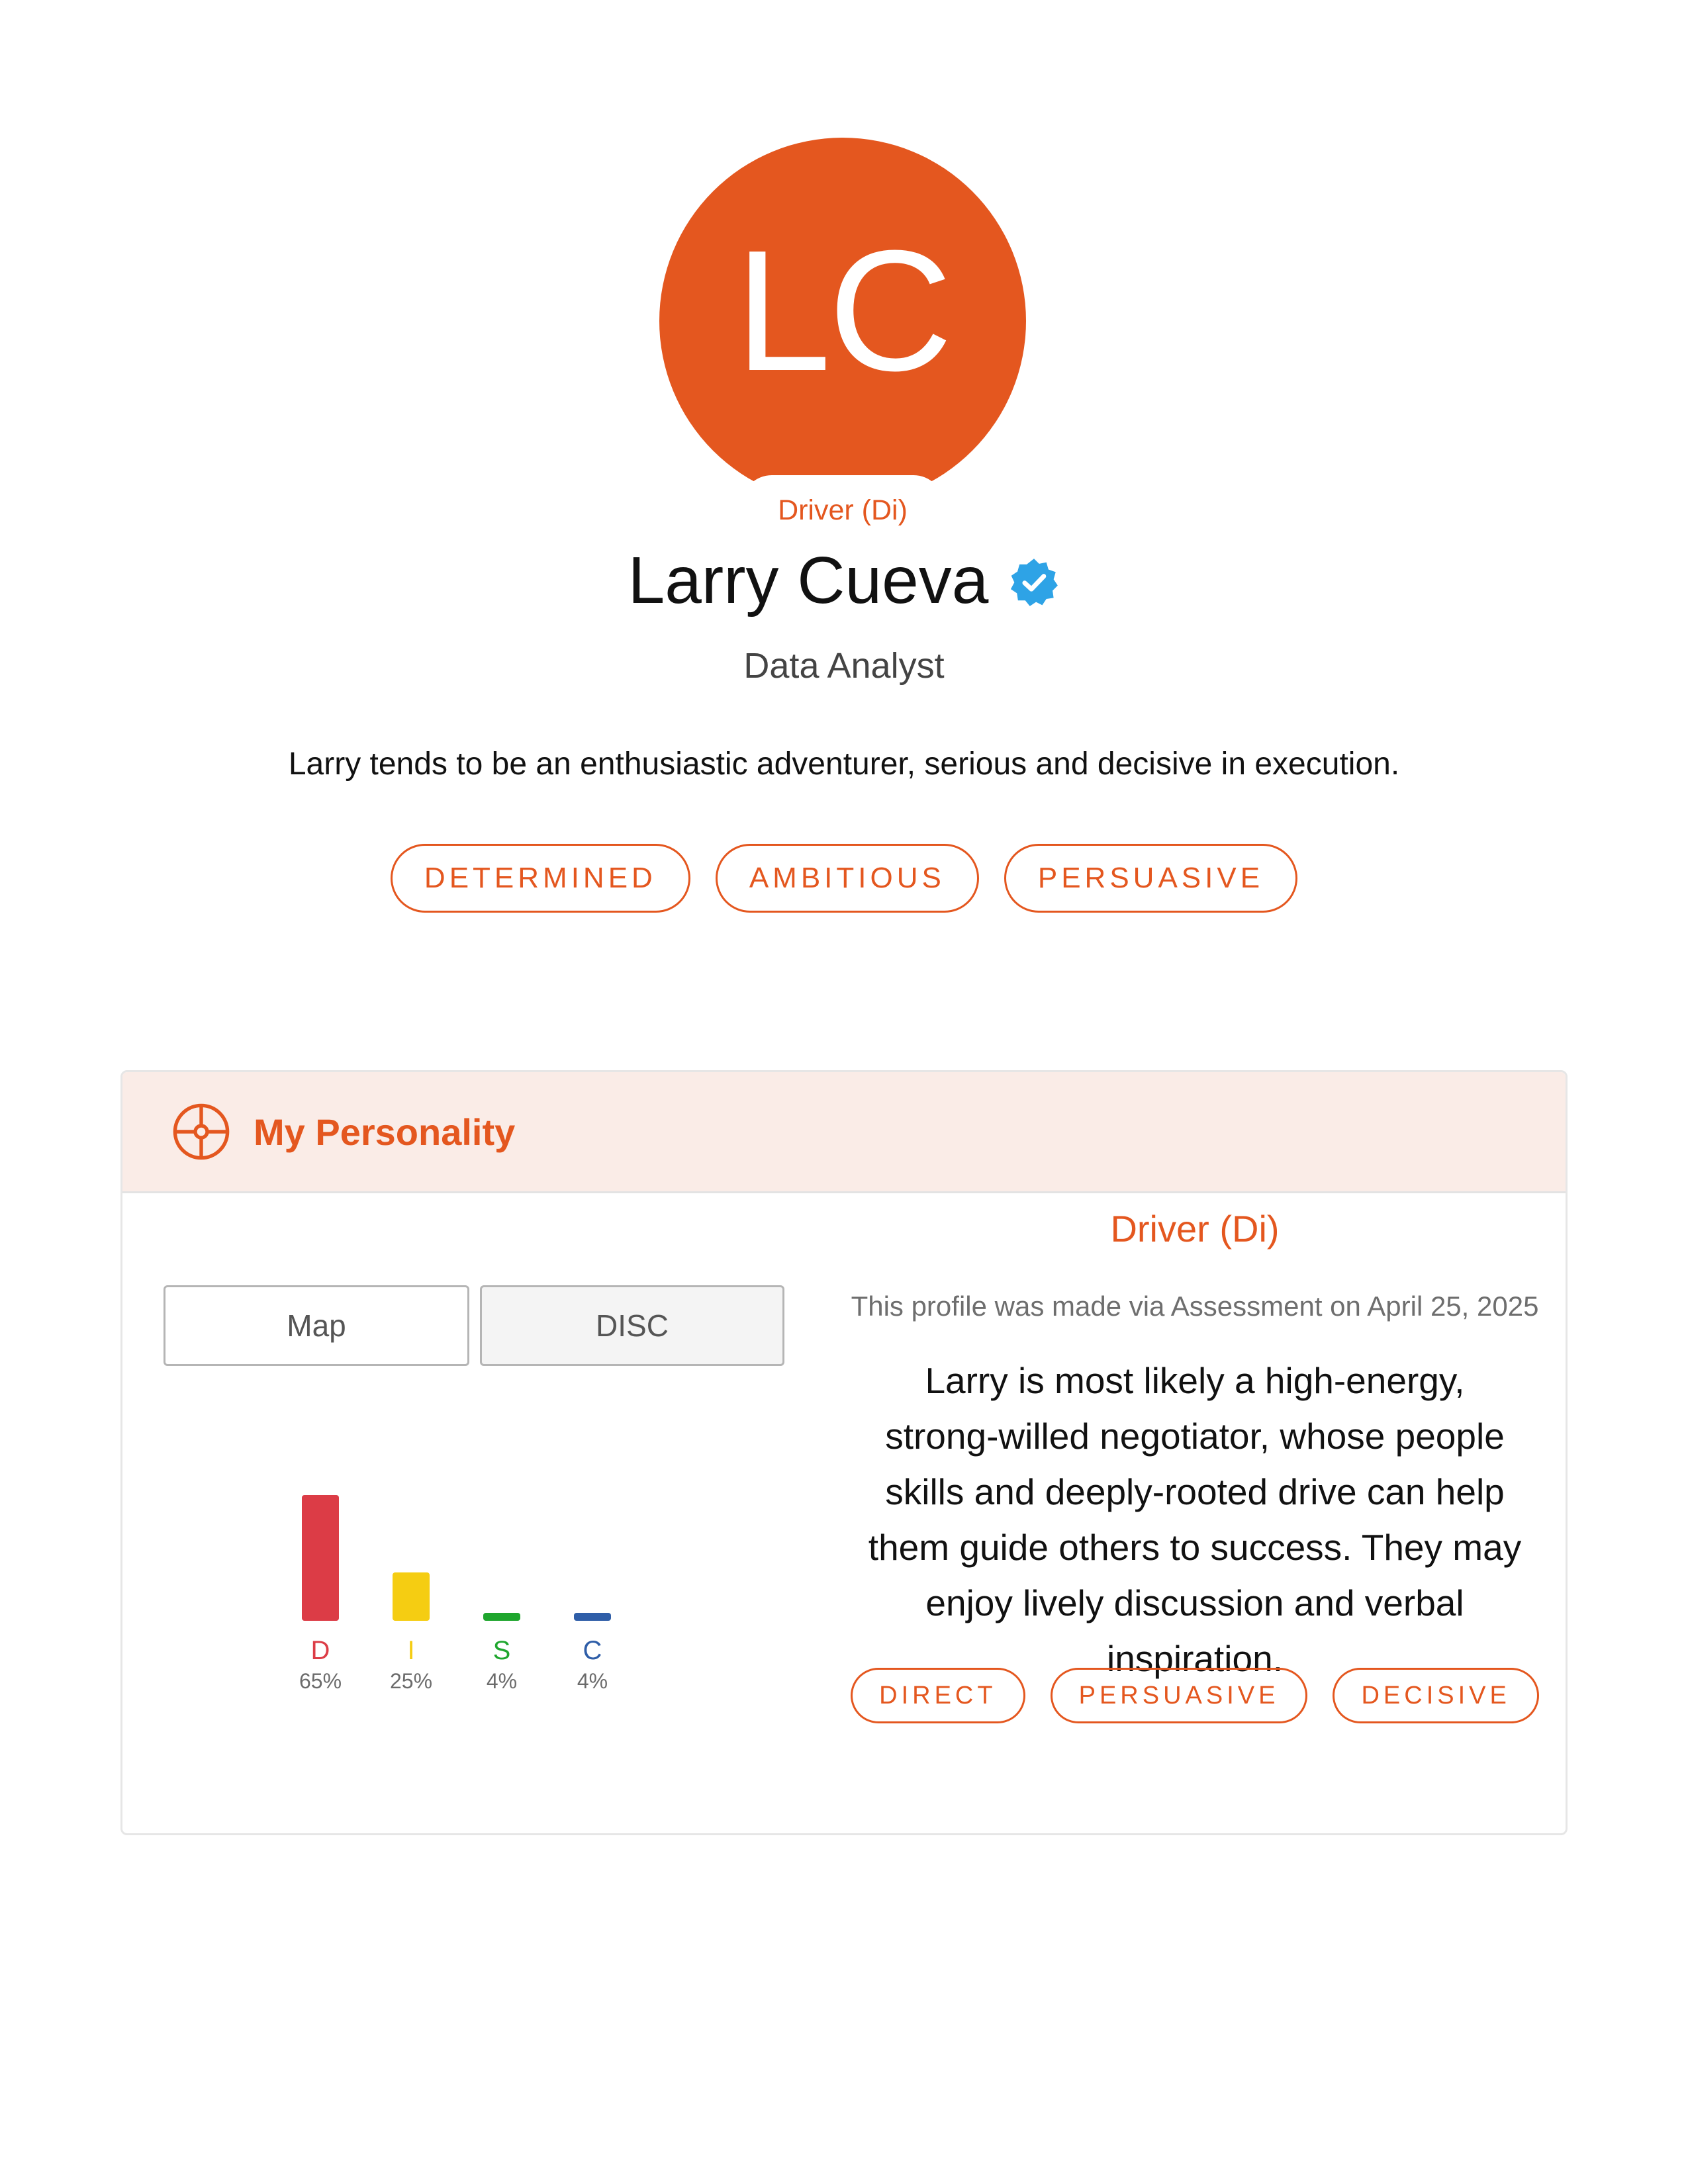  What do you see at coordinates (592, 1617) in the screenshot?
I see `disc-bar-c` at bounding box center [592, 1617].